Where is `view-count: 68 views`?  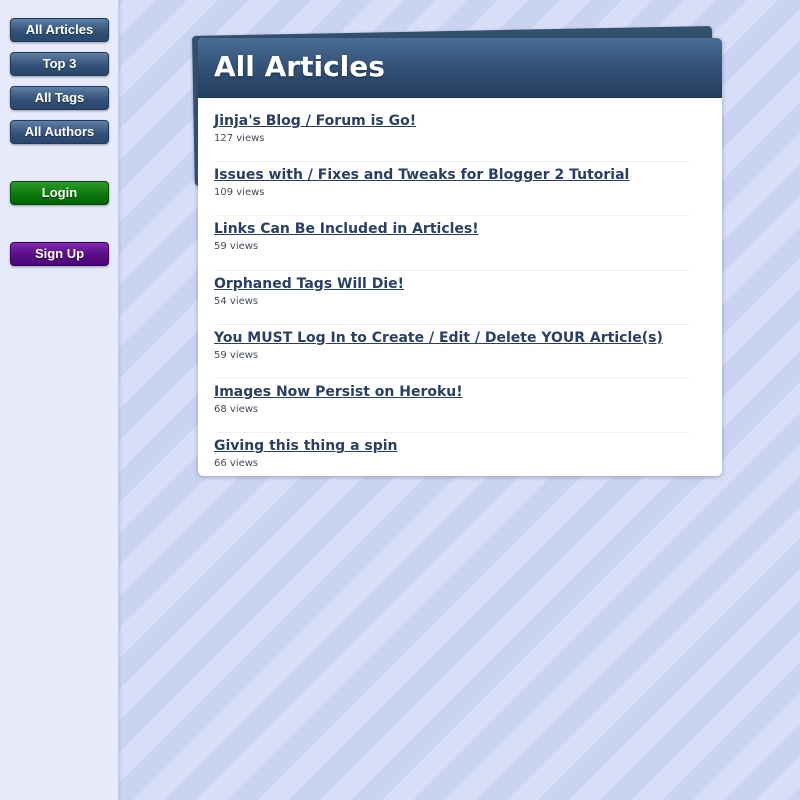
view-count: 68 views is located at coordinates (236, 409).